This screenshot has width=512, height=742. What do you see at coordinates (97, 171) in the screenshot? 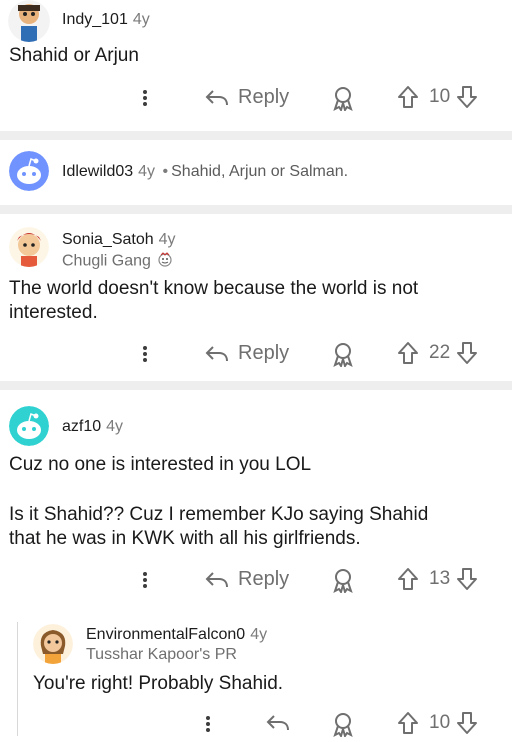
I see `username: Idlewild03` at bounding box center [97, 171].